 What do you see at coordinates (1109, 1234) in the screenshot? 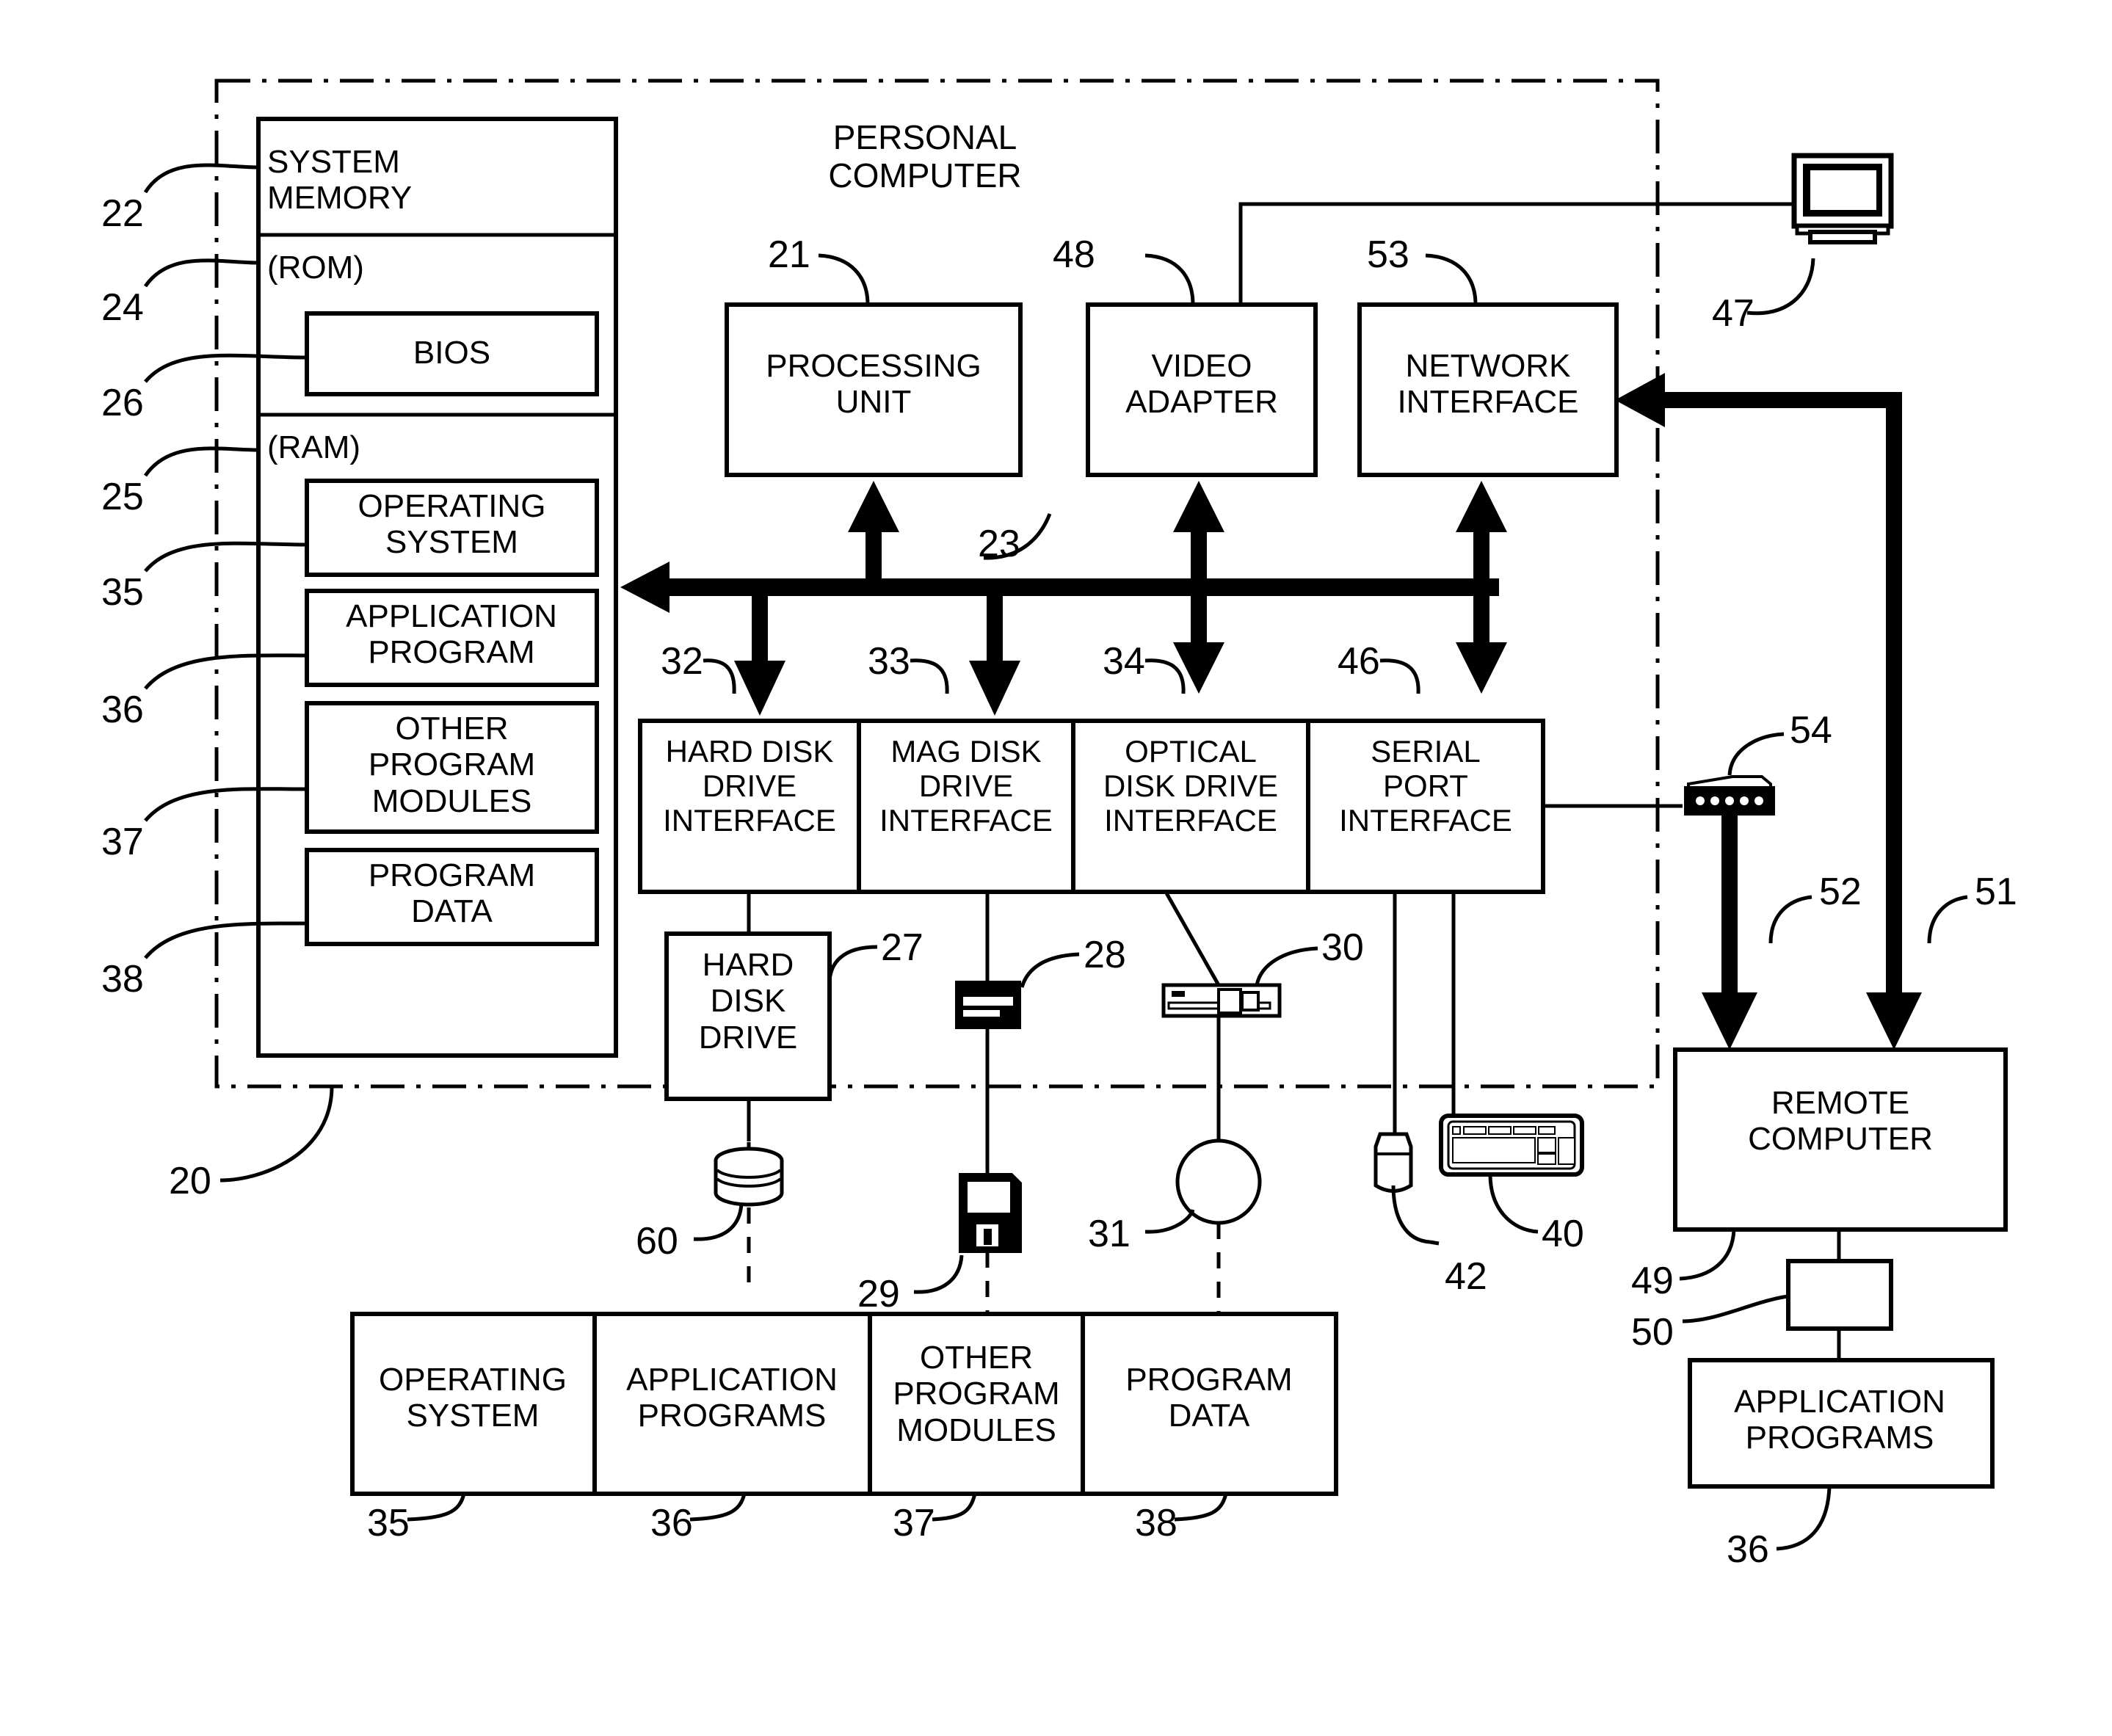
I see `ref-31: 31` at bounding box center [1109, 1234].